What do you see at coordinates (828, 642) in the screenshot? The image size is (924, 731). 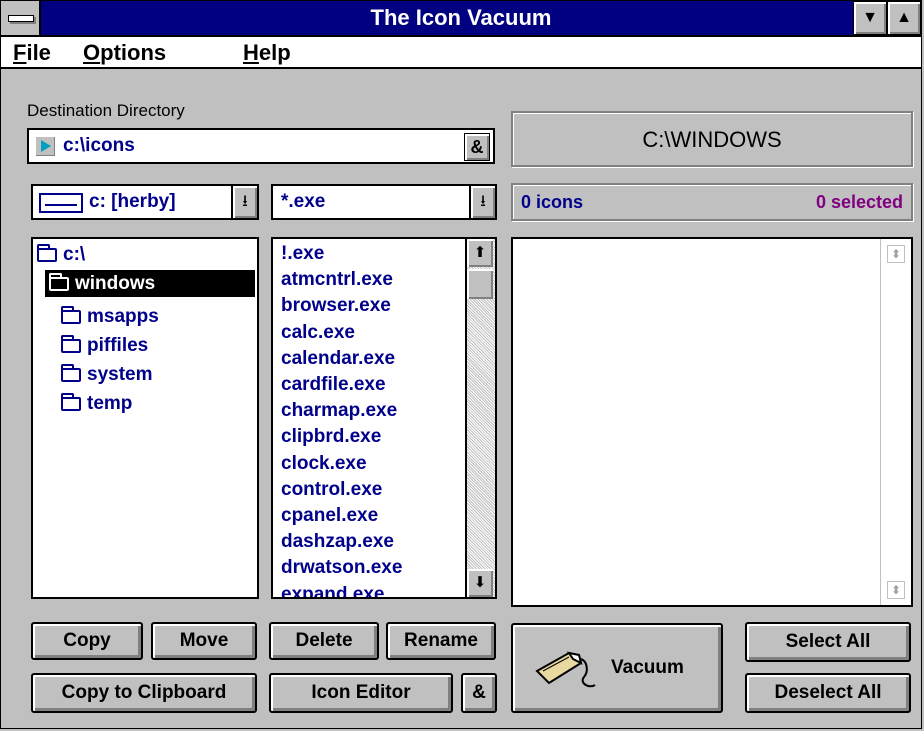 I see `select-all-button: Select All` at bounding box center [828, 642].